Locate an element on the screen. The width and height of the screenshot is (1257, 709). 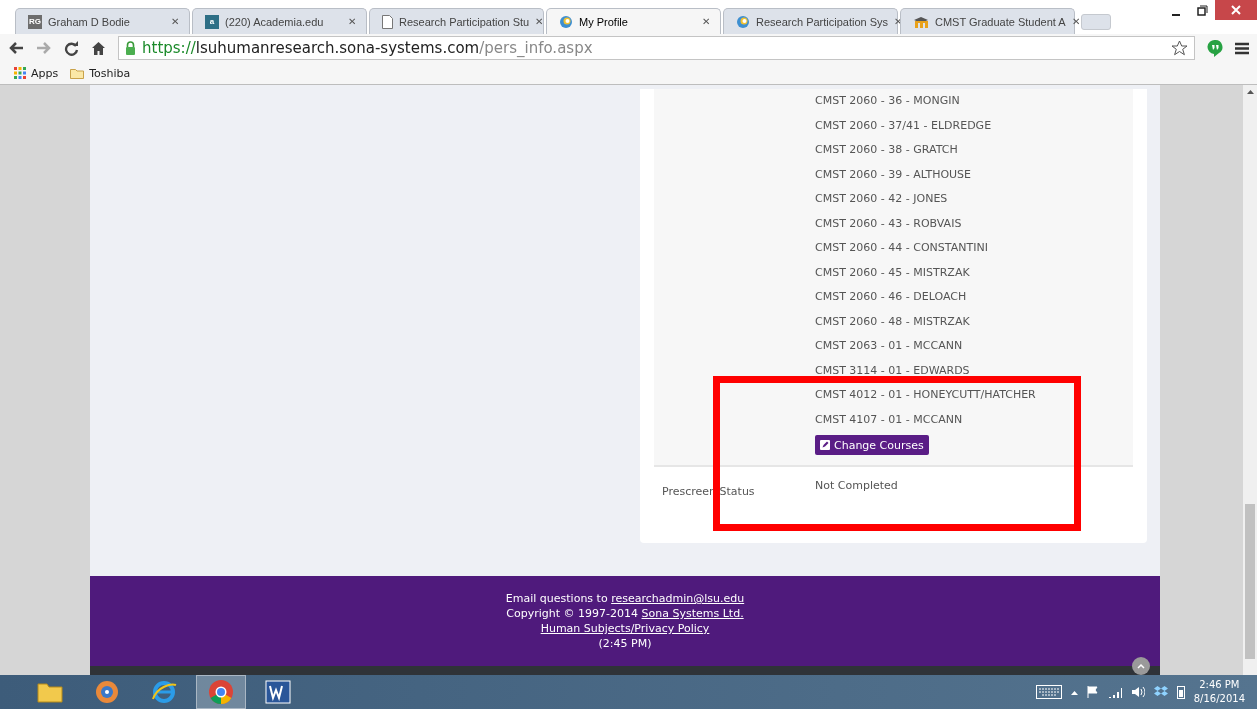
browser-tab: Research Participation Stu ✕ is located at coordinates (456, 21).